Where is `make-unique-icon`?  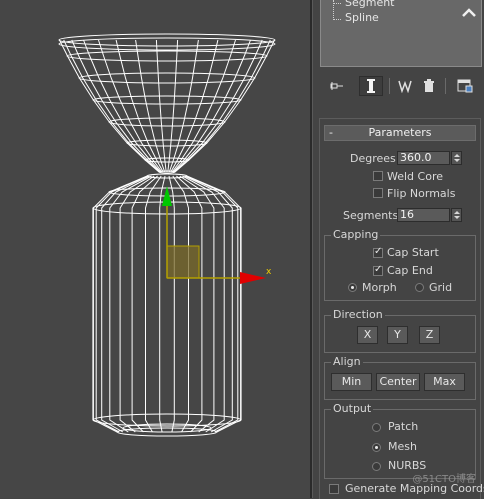 make-unique-icon is located at coordinates (405, 86).